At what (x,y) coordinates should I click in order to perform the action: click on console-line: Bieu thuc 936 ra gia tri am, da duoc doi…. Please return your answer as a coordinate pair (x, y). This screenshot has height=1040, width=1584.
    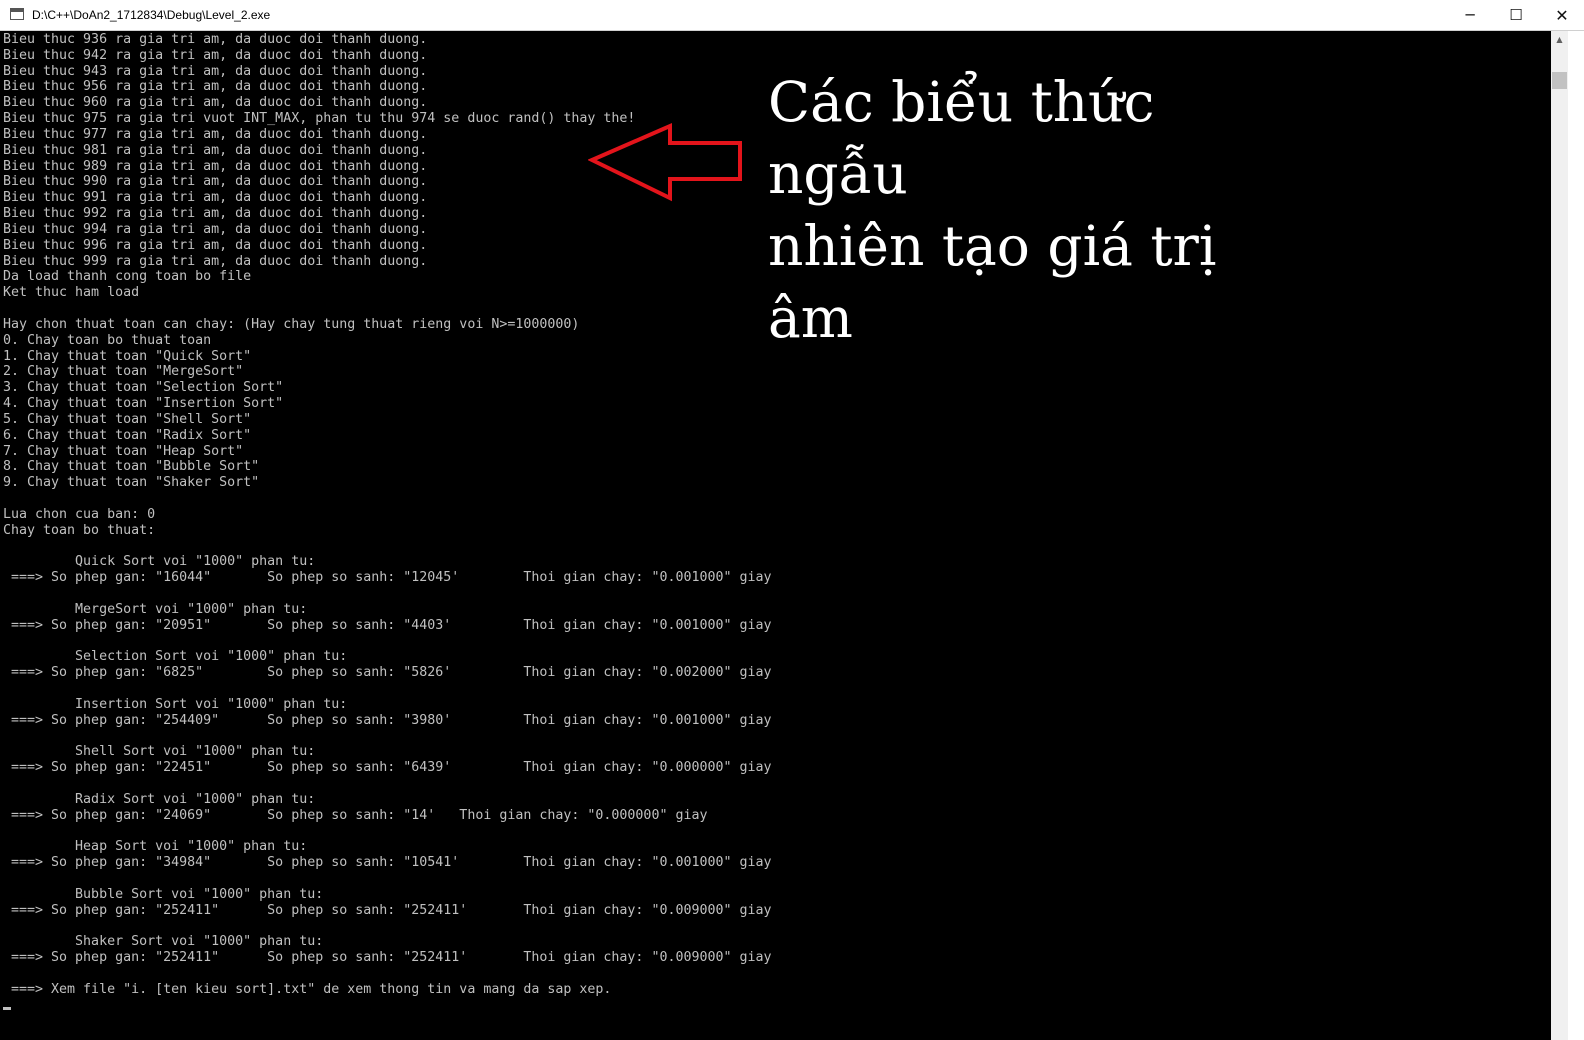
    Looking at the image, I should click on (215, 39).